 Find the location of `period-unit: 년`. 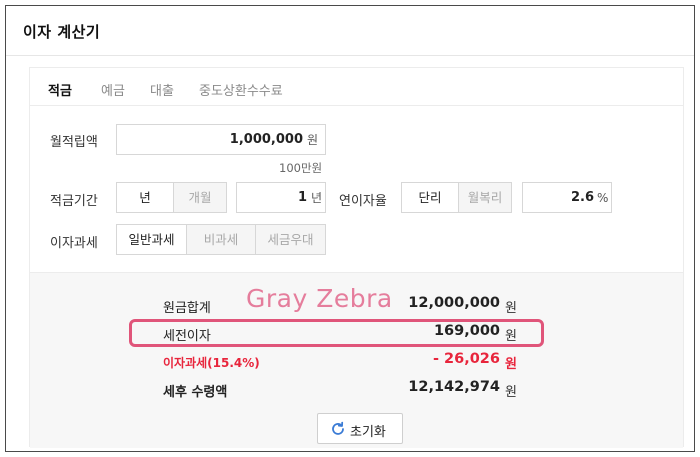

period-unit: 년 is located at coordinates (317, 198).